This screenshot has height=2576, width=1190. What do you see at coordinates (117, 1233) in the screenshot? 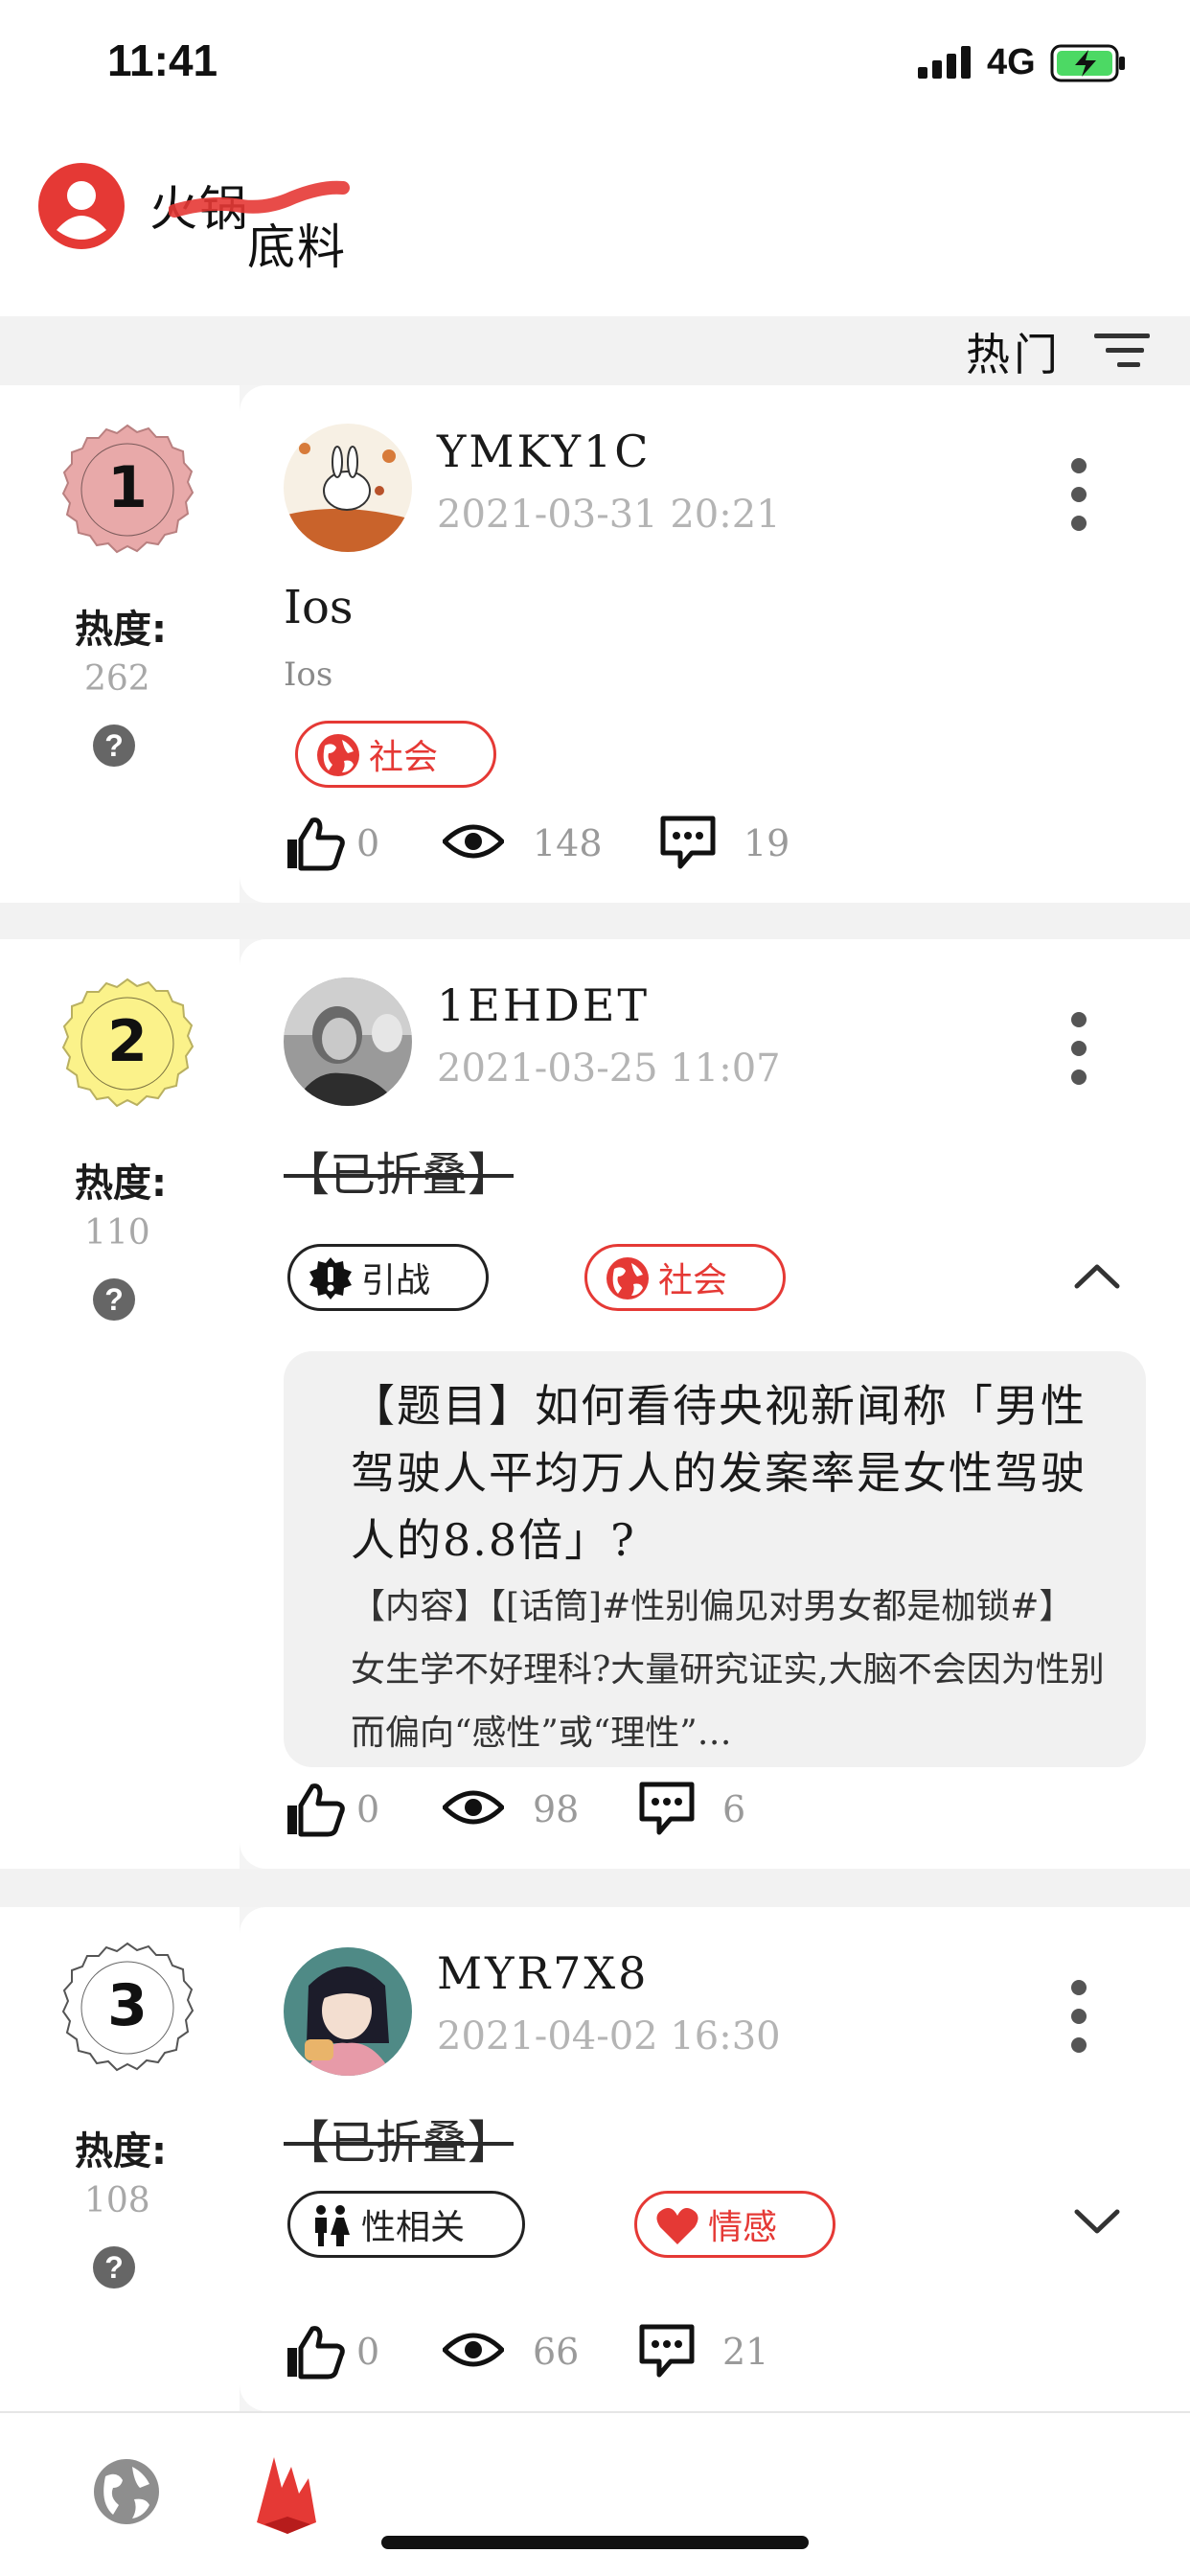
I see `heat-value: 110` at bounding box center [117, 1233].